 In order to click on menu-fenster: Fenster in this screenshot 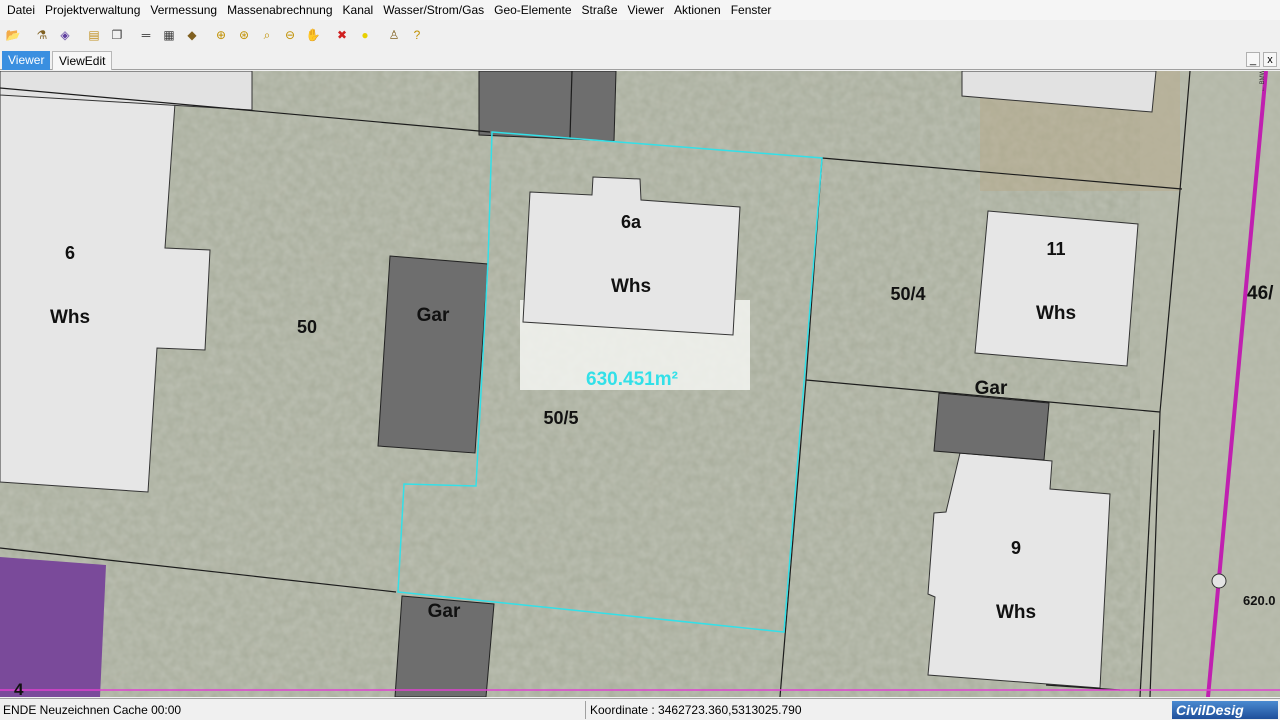, I will do `click(751, 10)`.